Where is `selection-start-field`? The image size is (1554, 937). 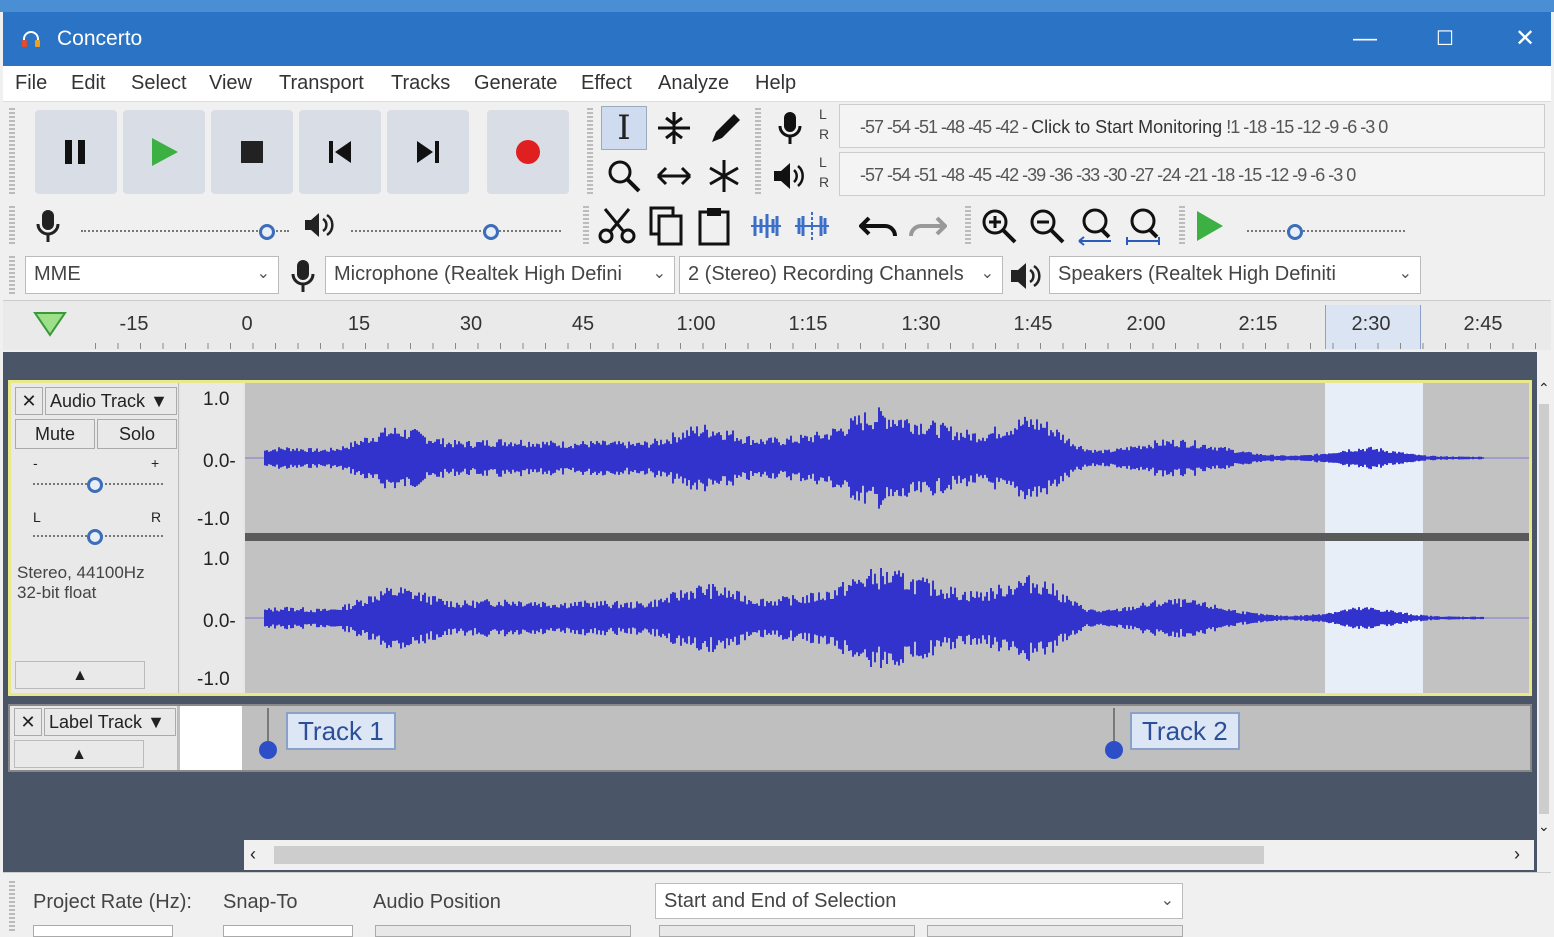 selection-start-field is located at coordinates (787, 931).